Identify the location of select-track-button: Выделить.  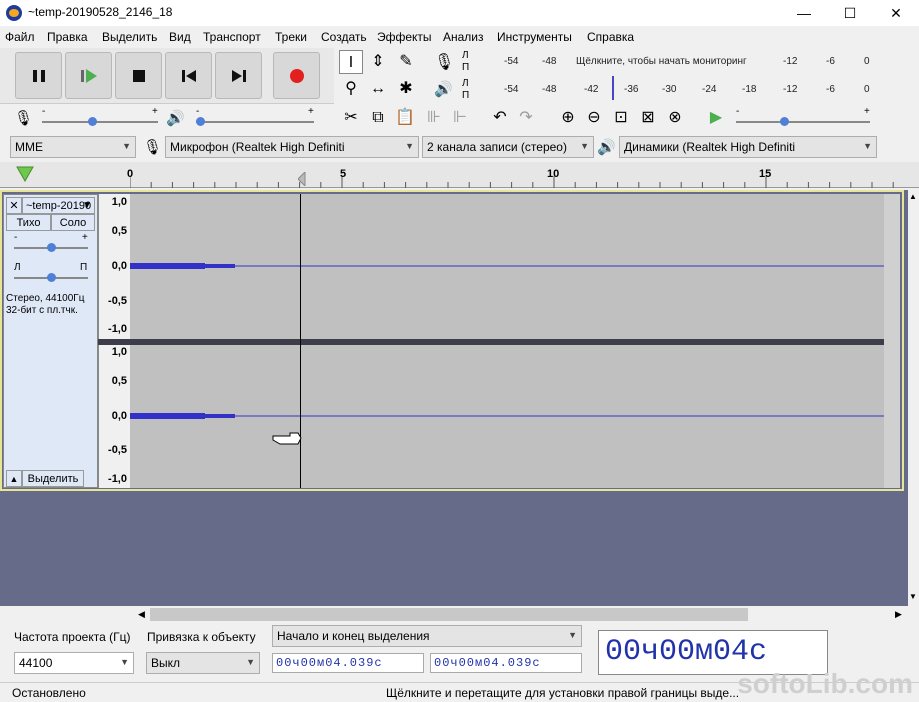
(53, 478).